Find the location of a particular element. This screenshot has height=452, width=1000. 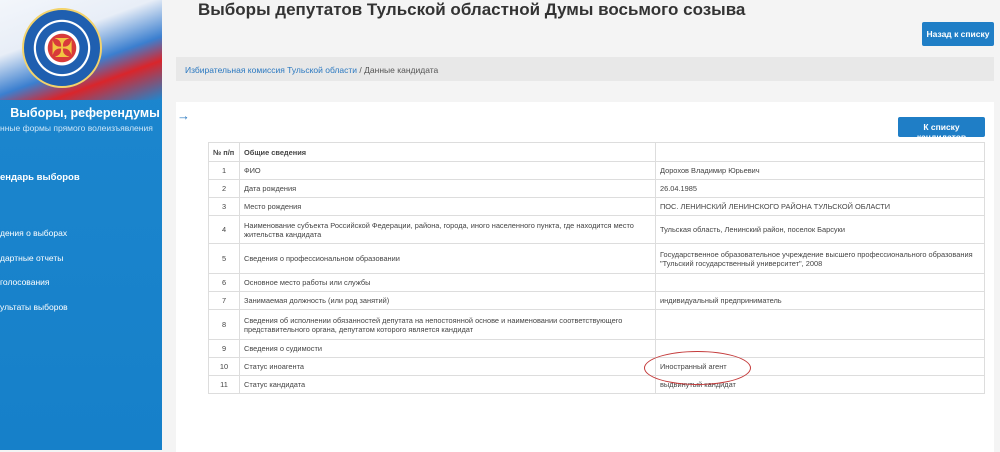

row-number: 4 is located at coordinates (224, 229).